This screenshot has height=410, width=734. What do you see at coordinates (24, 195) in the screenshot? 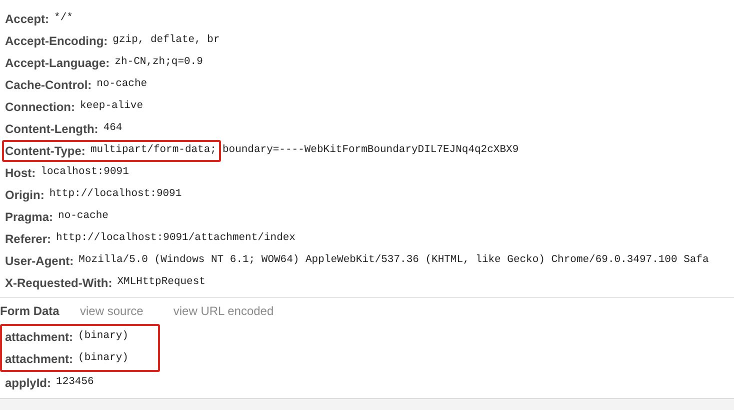
I see `header-name: Origin:` at bounding box center [24, 195].